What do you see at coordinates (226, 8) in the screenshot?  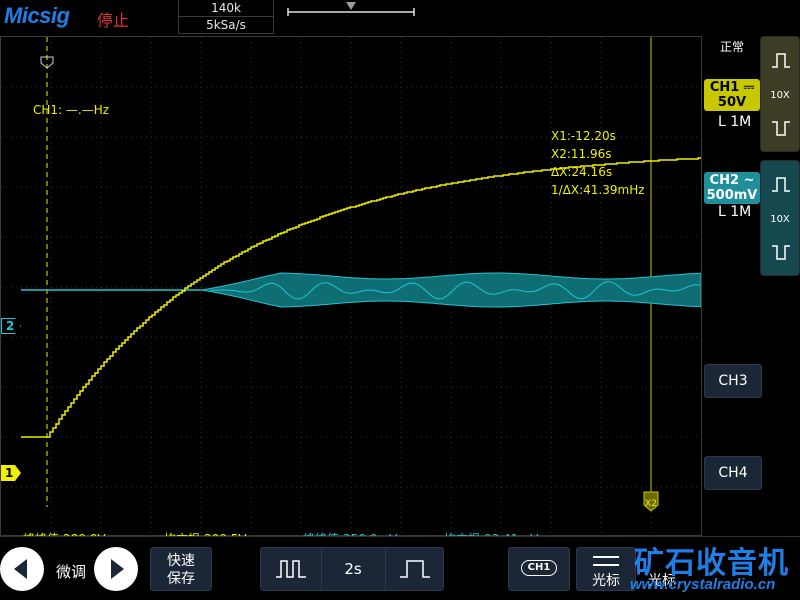 I see `memory-depth: 140k` at bounding box center [226, 8].